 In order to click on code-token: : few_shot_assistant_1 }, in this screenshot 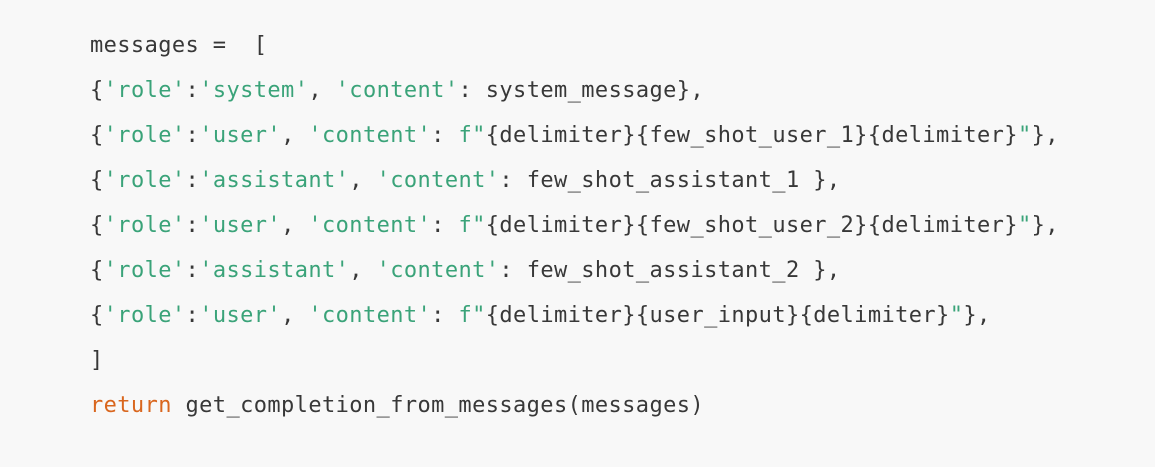, I will do `click(670, 180)`.